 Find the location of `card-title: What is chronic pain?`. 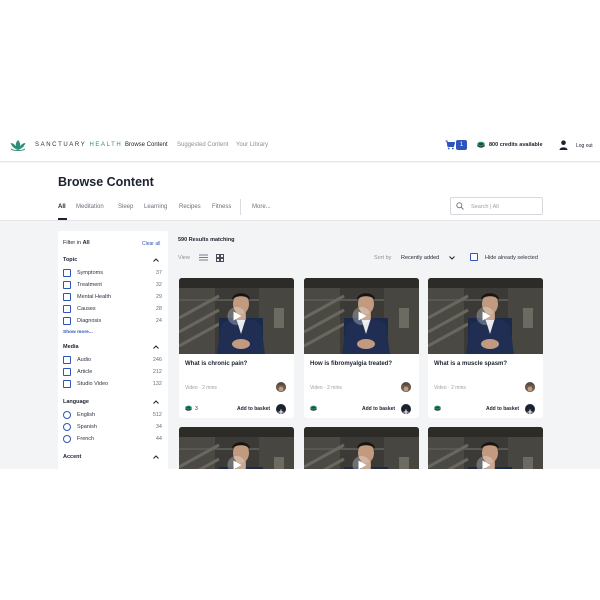

card-title: What is chronic pain? is located at coordinates (216, 364).